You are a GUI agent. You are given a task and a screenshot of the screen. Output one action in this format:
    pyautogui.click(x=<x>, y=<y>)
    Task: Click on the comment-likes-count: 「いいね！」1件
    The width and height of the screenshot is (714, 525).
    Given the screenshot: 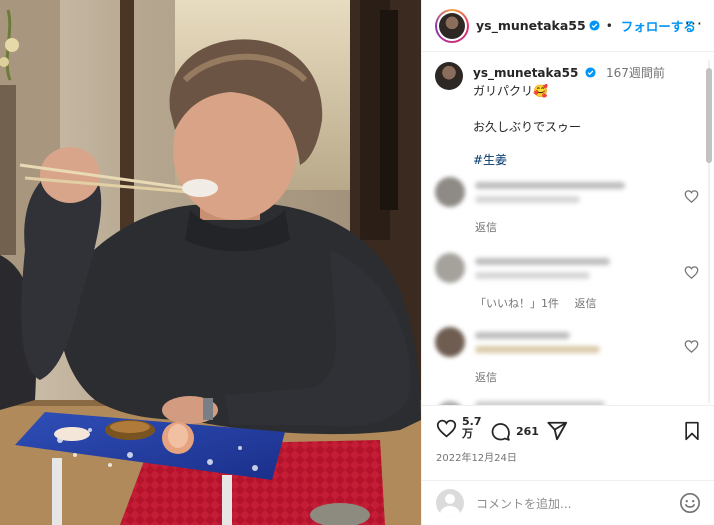 What is the action you would take?
    pyautogui.click(x=517, y=303)
    